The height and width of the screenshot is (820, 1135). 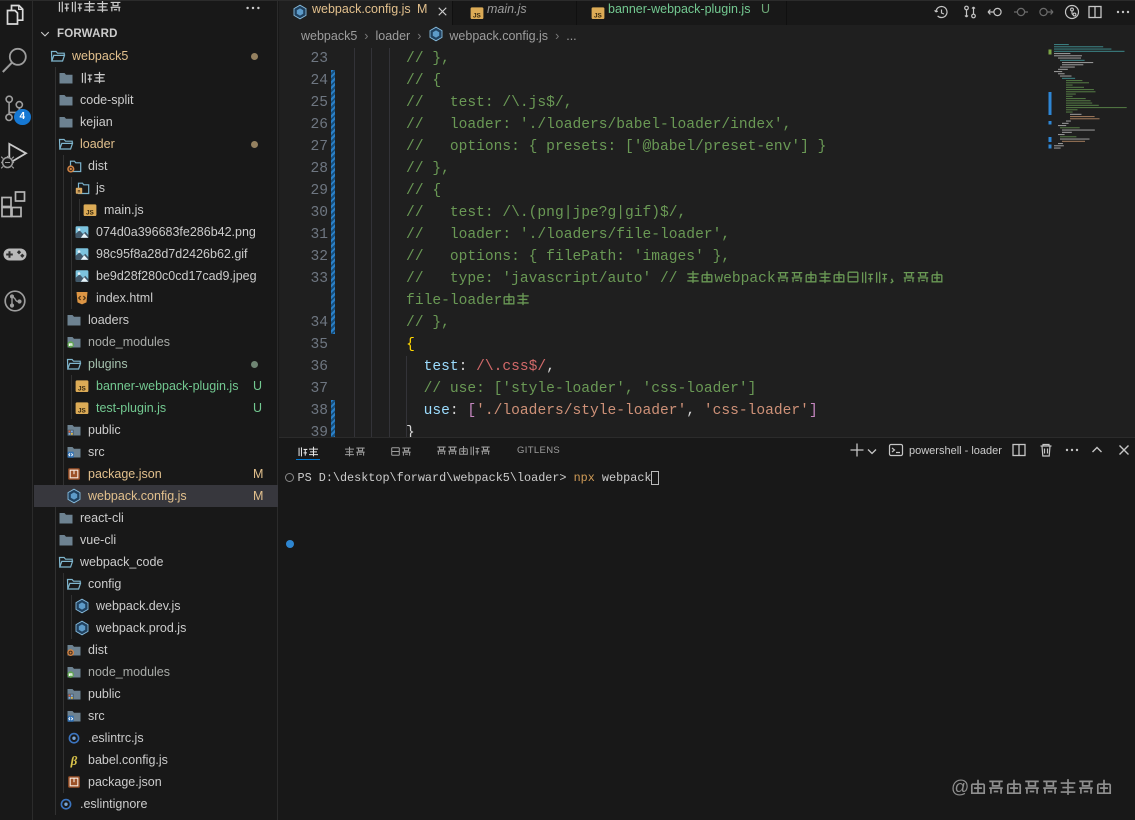 I want to click on svg-text: β, so click(x=74, y=760).